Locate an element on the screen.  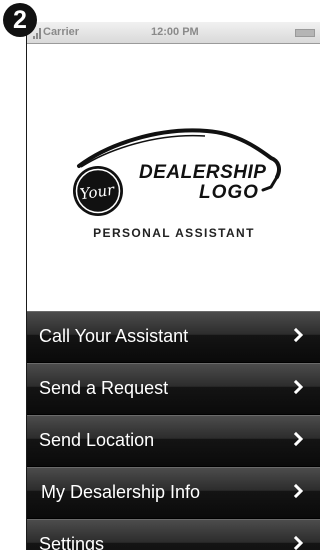
menu-item-dealership-info: My Desalership Info is located at coordinates (173, 493).